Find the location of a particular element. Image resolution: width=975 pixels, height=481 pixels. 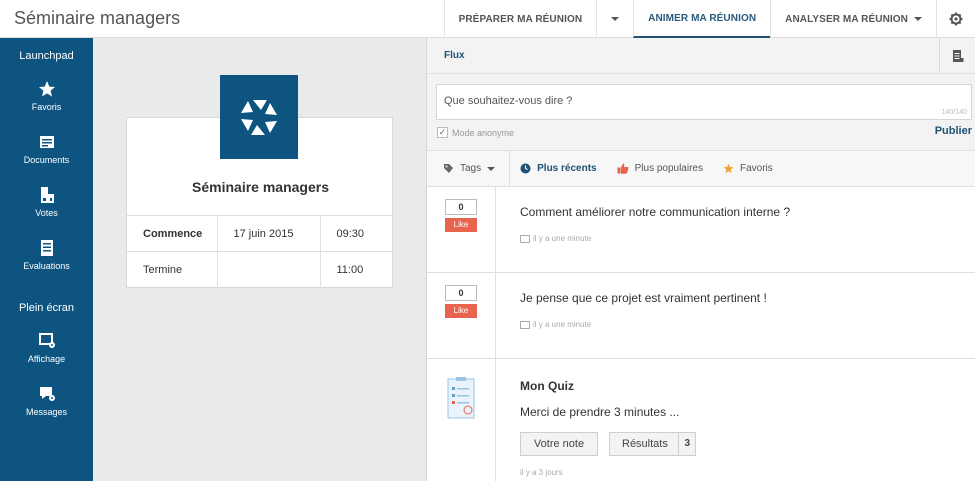

sidebar-item-label: Favoris is located at coordinates (46, 107).